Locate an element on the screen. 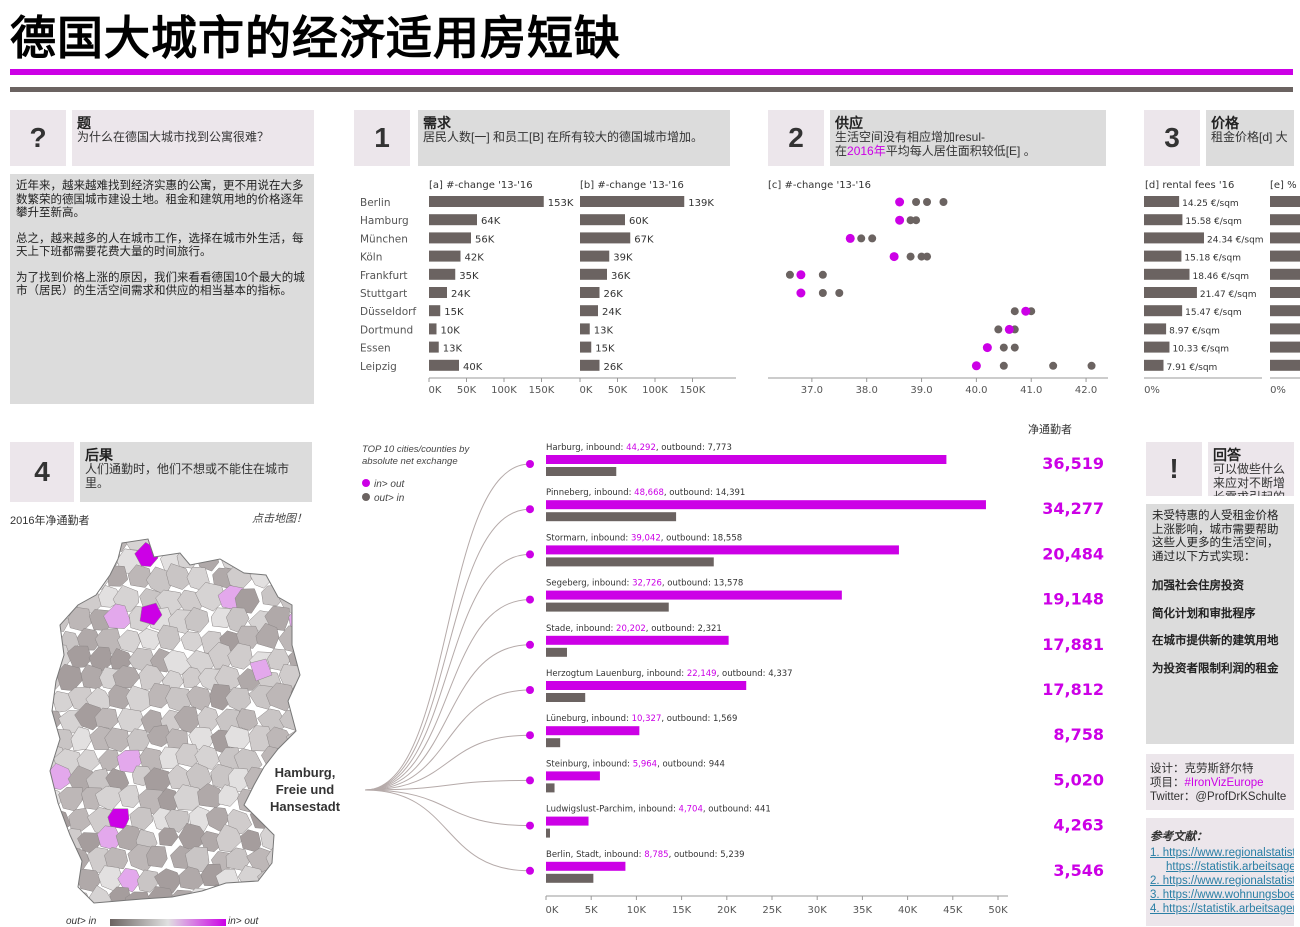 The height and width of the screenshot is (927, 1300). city-label: Dortmund is located at coordinates (386, 330).